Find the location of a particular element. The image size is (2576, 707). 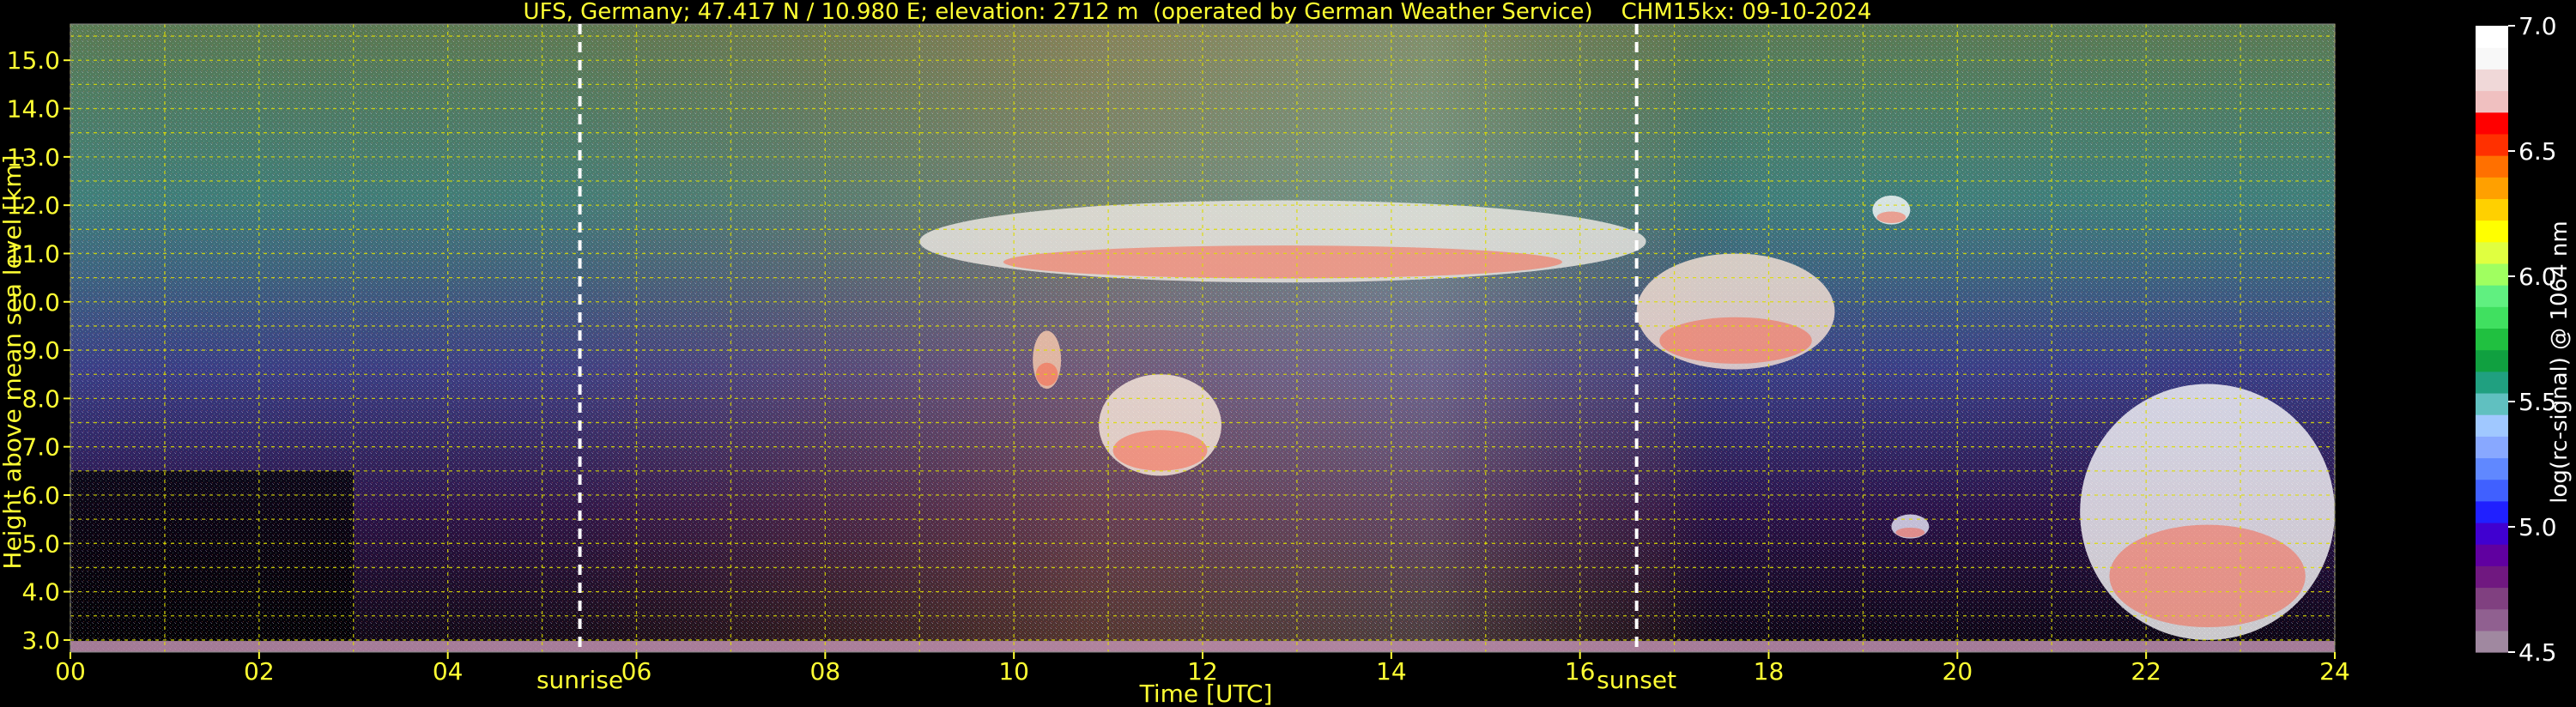

x-tick-label: 04 is located at coordinates (448, 671).